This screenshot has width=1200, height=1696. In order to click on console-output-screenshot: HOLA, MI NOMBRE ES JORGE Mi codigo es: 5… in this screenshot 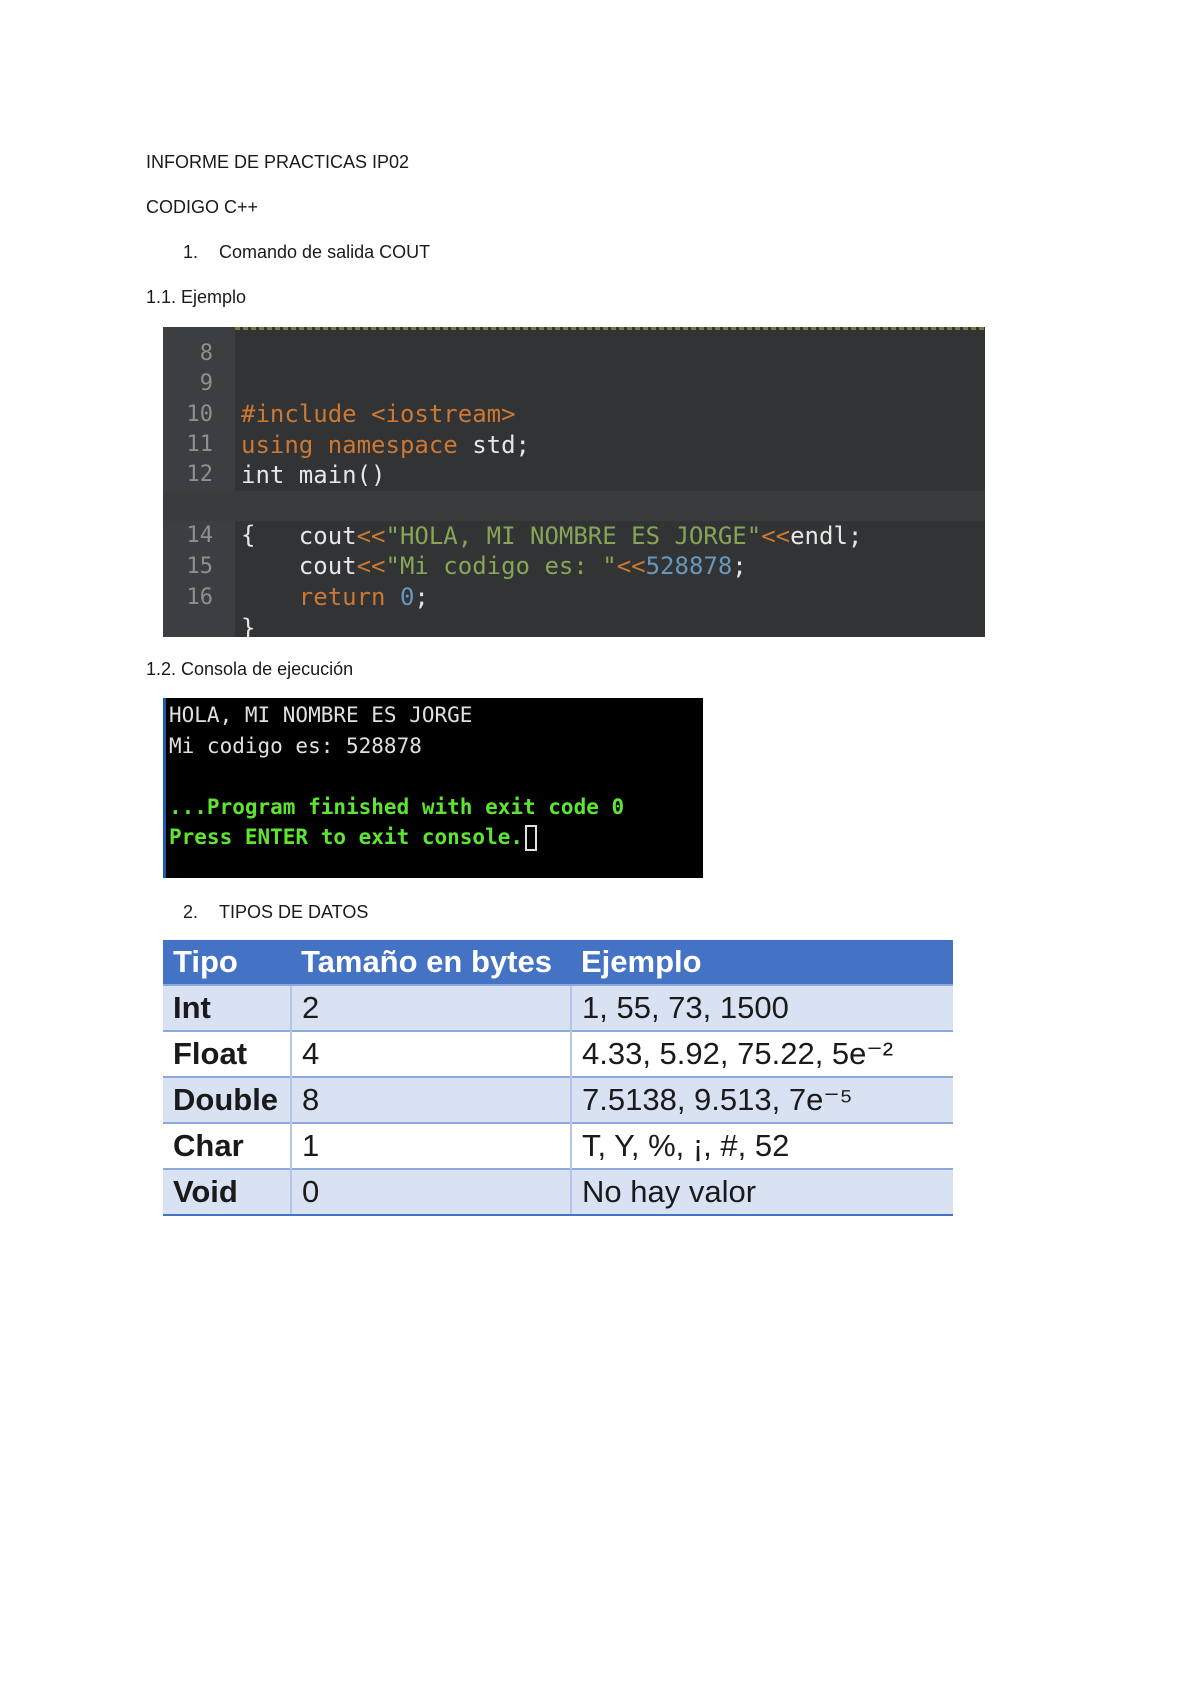, I will do `click(433, 788)`.